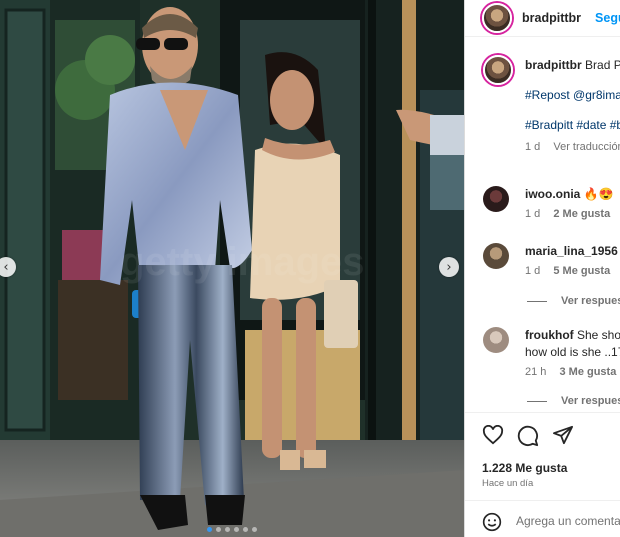  I want to click on caption-repost-tag: #Repost @gr8images, so click(572, 95).